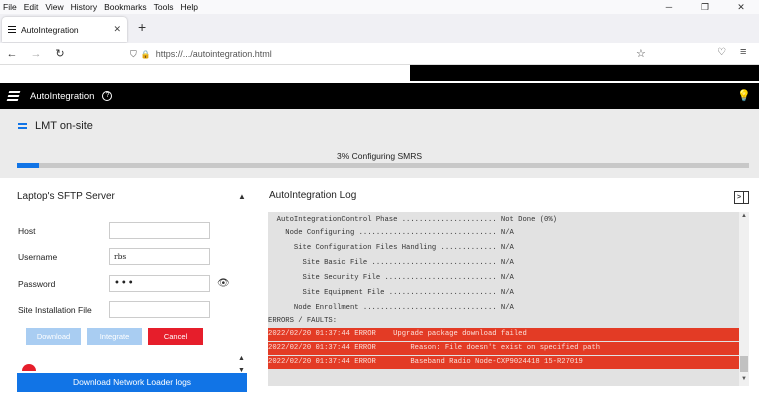  I want to click on download-network-loader-logs-button: Download Network Loader logs, so click(132, 382).